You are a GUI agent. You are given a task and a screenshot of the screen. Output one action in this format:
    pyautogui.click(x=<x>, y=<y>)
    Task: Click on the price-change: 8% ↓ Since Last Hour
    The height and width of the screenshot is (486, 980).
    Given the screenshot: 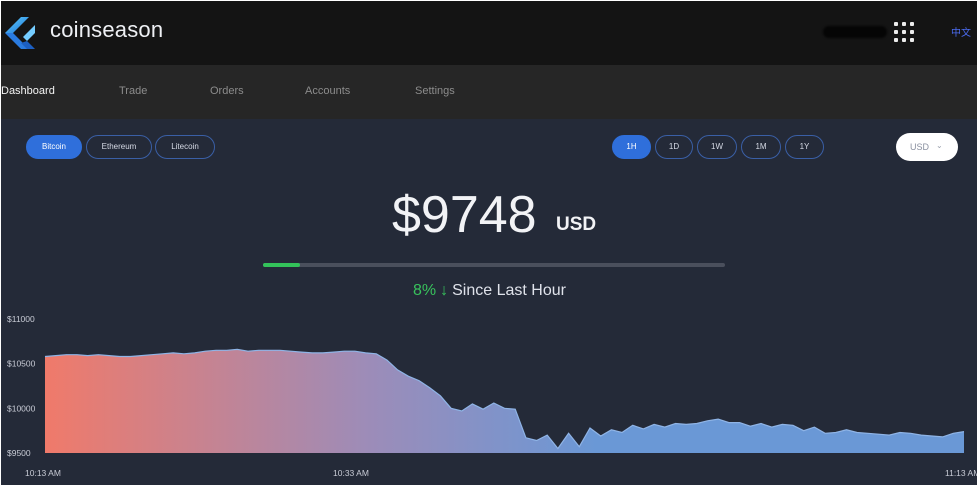 What is the action you would take?
    pyautogui.click(x=489, y=291)
    